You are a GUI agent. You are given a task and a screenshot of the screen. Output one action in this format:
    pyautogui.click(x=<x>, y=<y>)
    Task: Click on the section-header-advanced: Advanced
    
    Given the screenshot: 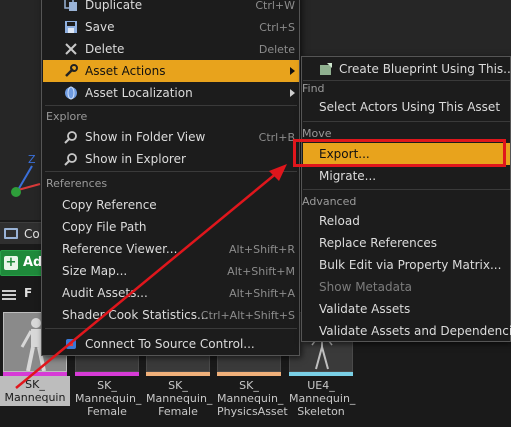 What is the action you would take?
    pyautogui.click(x=329, y=201)
    